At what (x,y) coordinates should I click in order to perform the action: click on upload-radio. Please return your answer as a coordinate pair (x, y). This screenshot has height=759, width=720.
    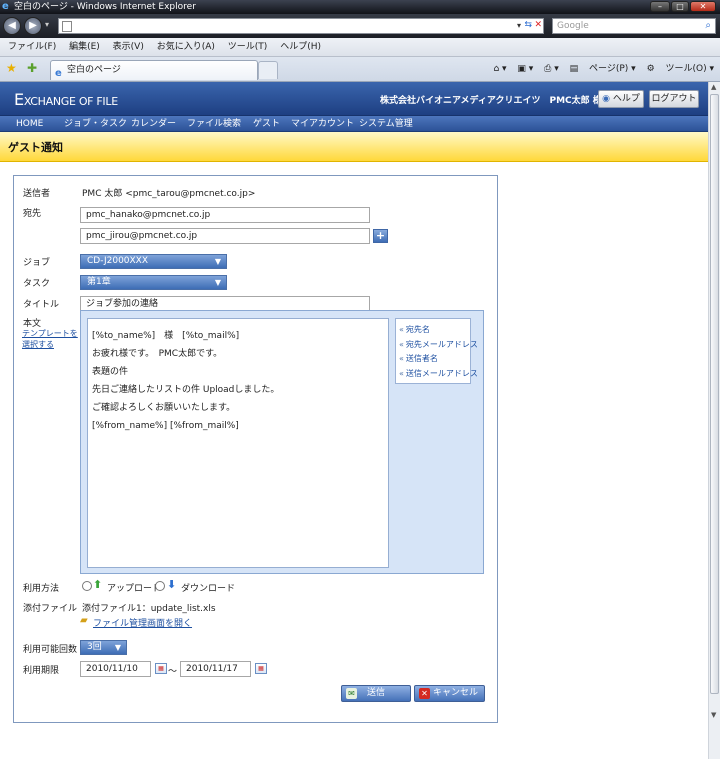
    Looking at the image, I should click on (87, 586).